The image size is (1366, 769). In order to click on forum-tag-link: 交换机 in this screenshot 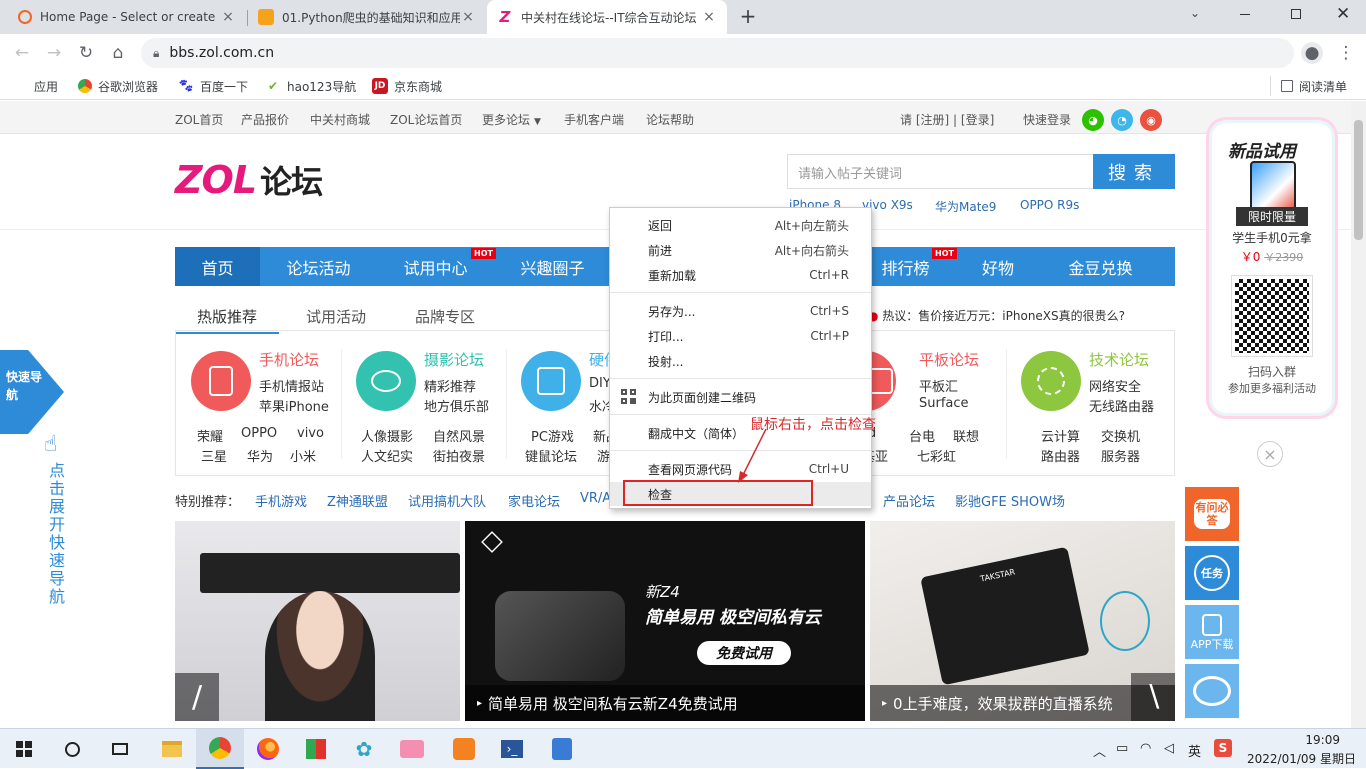, I will do `click(1120, 435)`.